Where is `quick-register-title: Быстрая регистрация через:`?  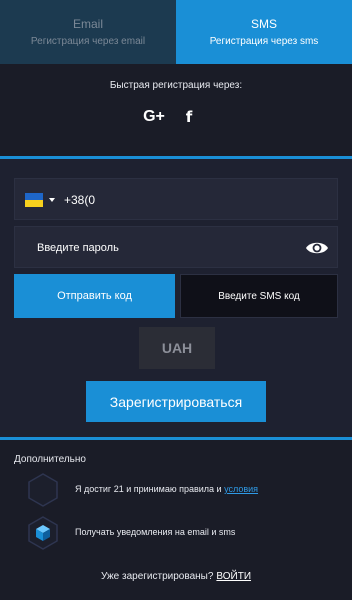
quick-register-title: Быстрая регистрация через: is located at coordinates (176, 85).